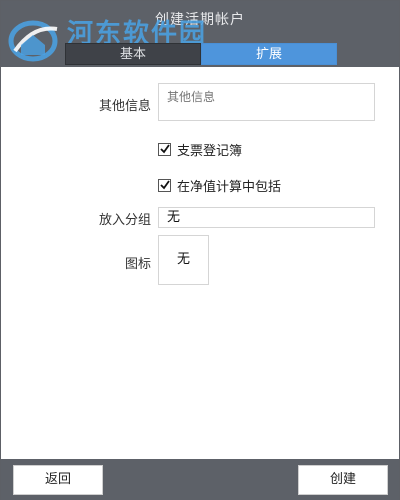 This screenshot has height=500, width=400. I want to click on other-info-label: 其他信息, so click(124, 106).